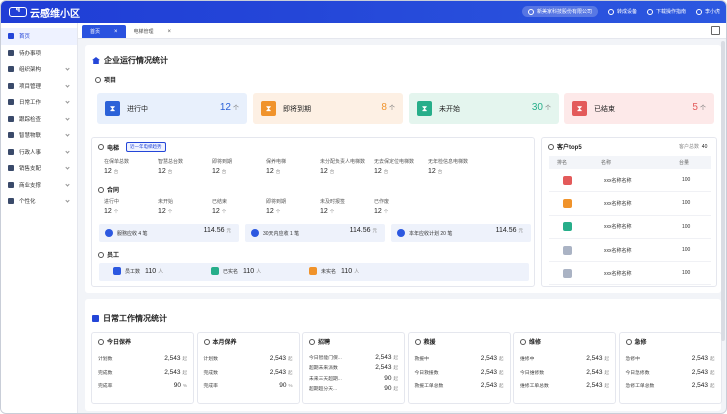 Image resolution: width=727 pixels, height=414 pixels. Describe the element at coordinates (639, 108) in the screenshot. I see `project-stat-card: ⧗ 已结束 5 个` at that location.